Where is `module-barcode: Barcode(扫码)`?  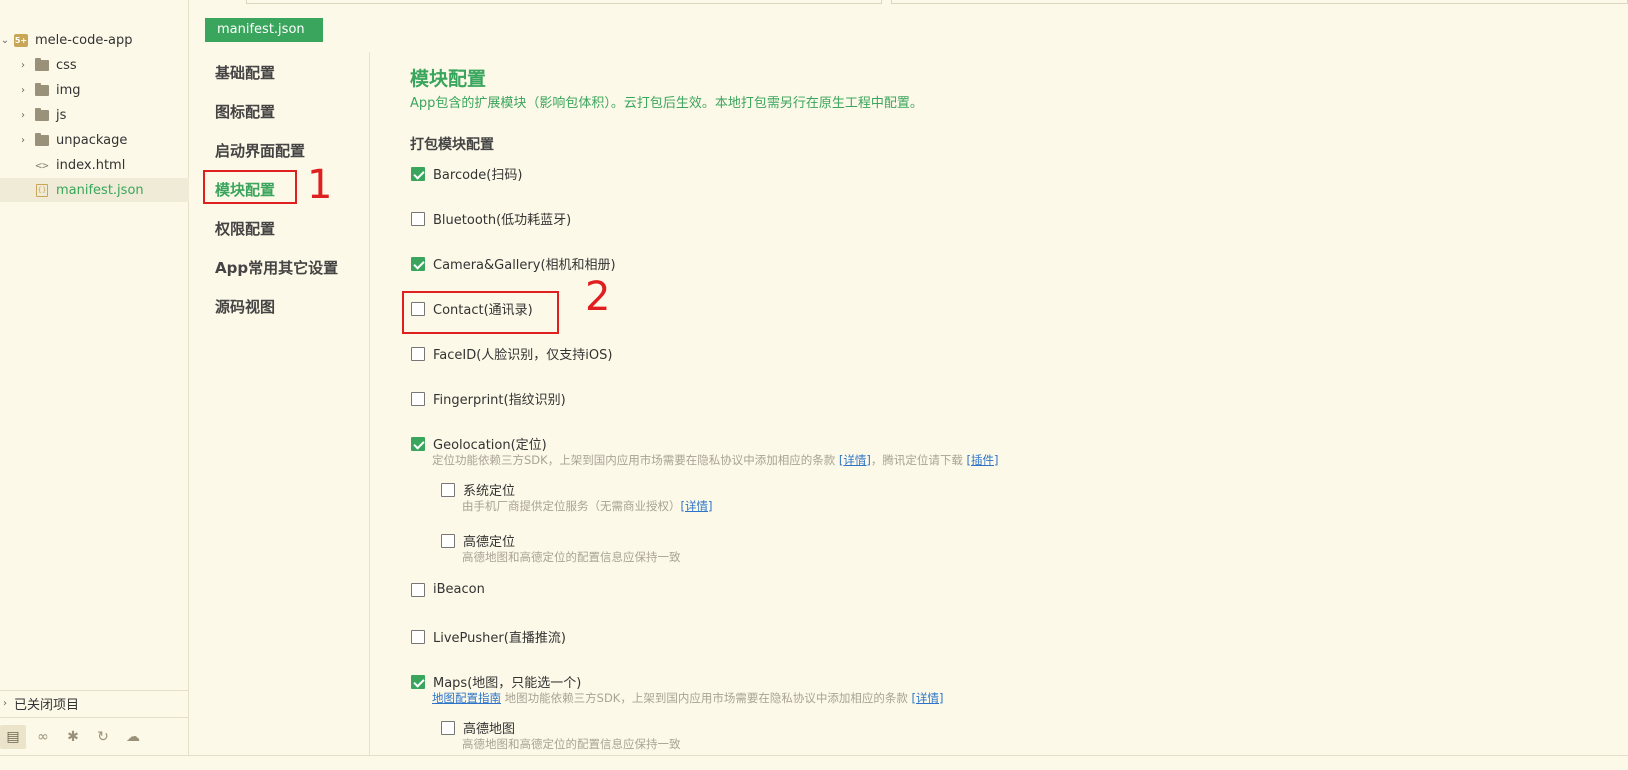
module-barcode: Barcode(扫码) is located at coordinates (466, 173).